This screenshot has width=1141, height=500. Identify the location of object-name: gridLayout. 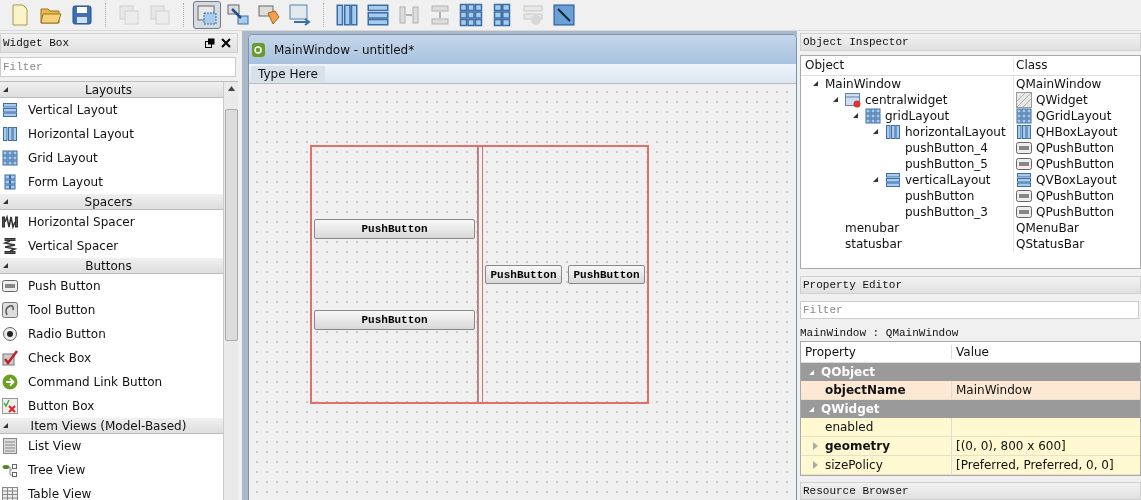
(917, 115).